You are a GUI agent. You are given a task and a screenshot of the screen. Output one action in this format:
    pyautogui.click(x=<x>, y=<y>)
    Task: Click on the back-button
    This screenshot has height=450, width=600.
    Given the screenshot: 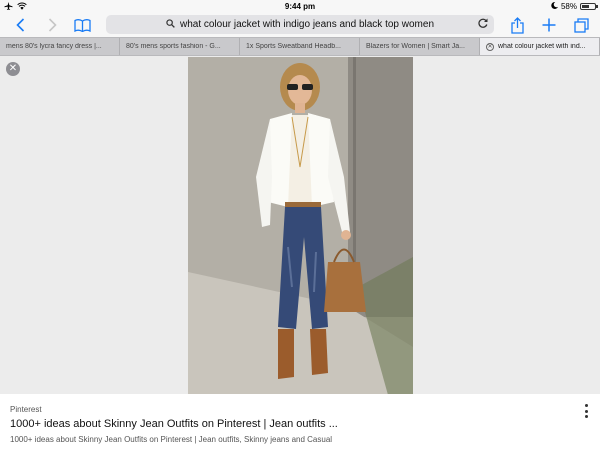 What is the action you would take?
    pyautogui.click(x=20, y=25)
    